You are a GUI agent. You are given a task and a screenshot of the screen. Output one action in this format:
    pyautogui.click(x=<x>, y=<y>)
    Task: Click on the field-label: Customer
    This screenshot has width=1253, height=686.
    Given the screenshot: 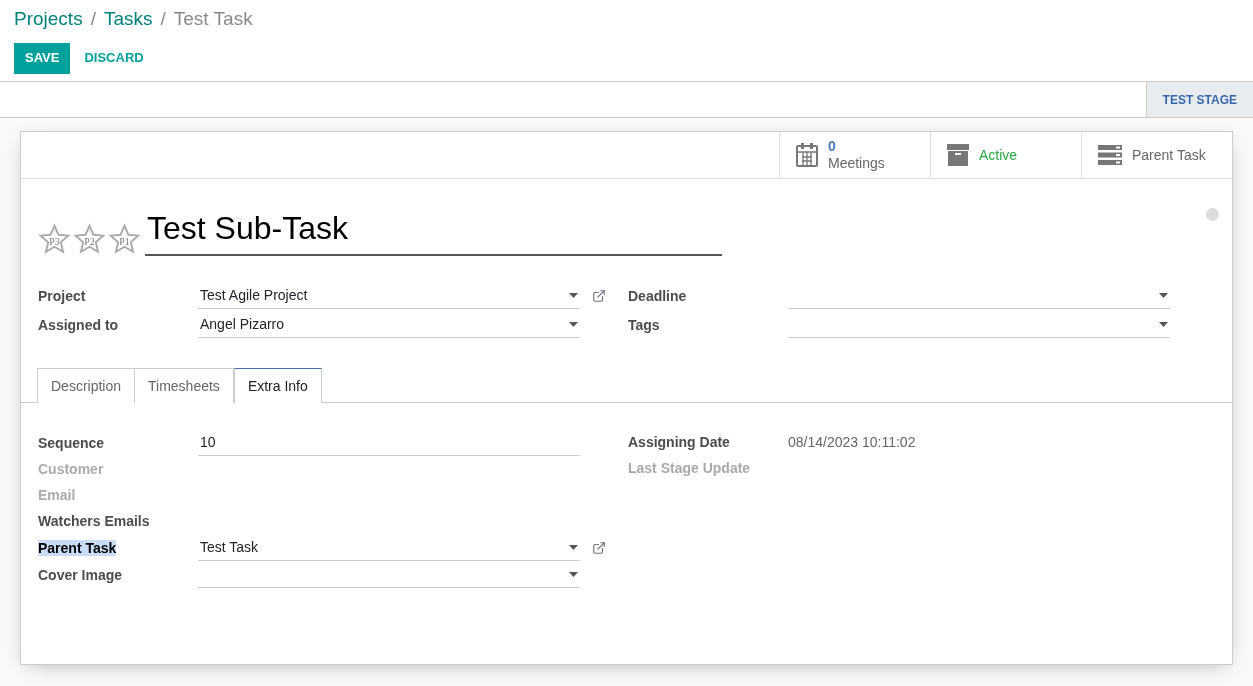 What is the action you would take?
    pyautogui.click(x=71, y=469)
    